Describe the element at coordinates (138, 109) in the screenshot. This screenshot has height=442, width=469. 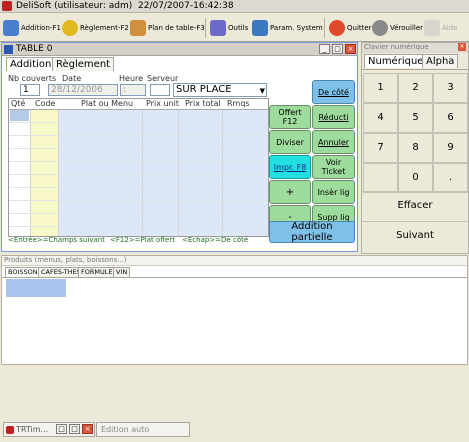
I see `header-line` at that location.